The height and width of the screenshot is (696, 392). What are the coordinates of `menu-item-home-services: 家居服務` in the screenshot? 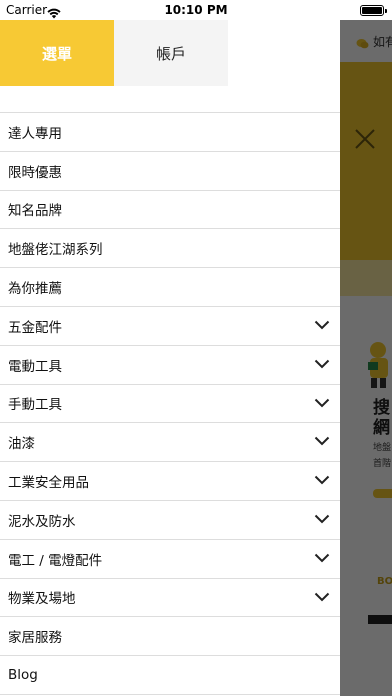 It's located at (170, 637).